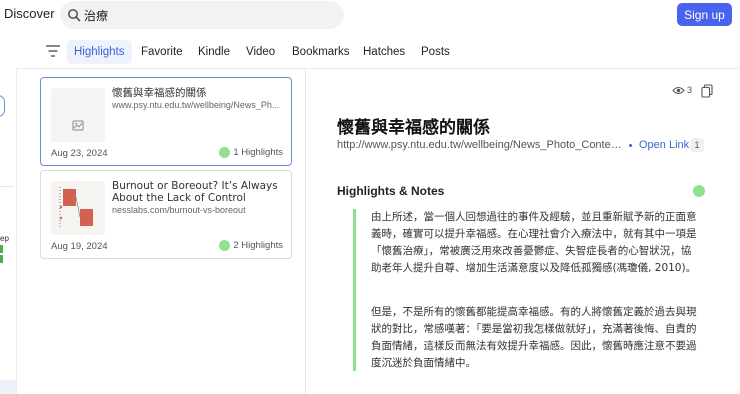 This screenshot has height=394, width=740. Describe the element at coordinates (321, 52) in the screenshot. I see `tab-bookmarks: Bookmarks` at that location.